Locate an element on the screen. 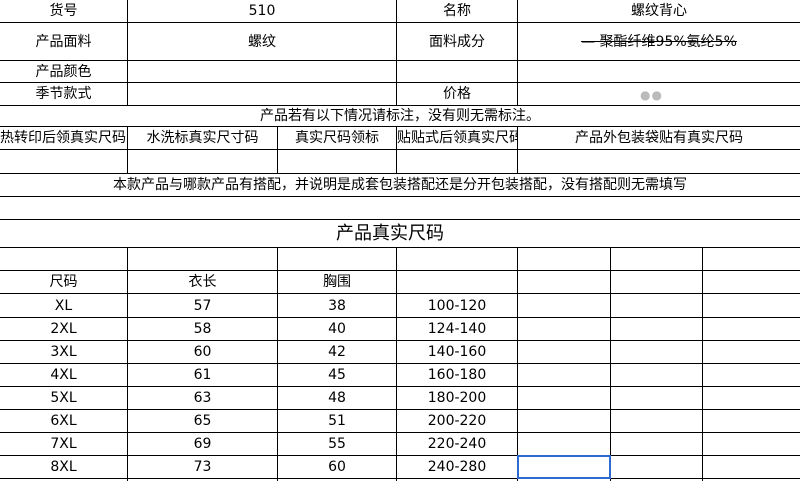  tag-col-heat-transfer: 热转印后领真实尺码 is located at coordinates (63, 138).